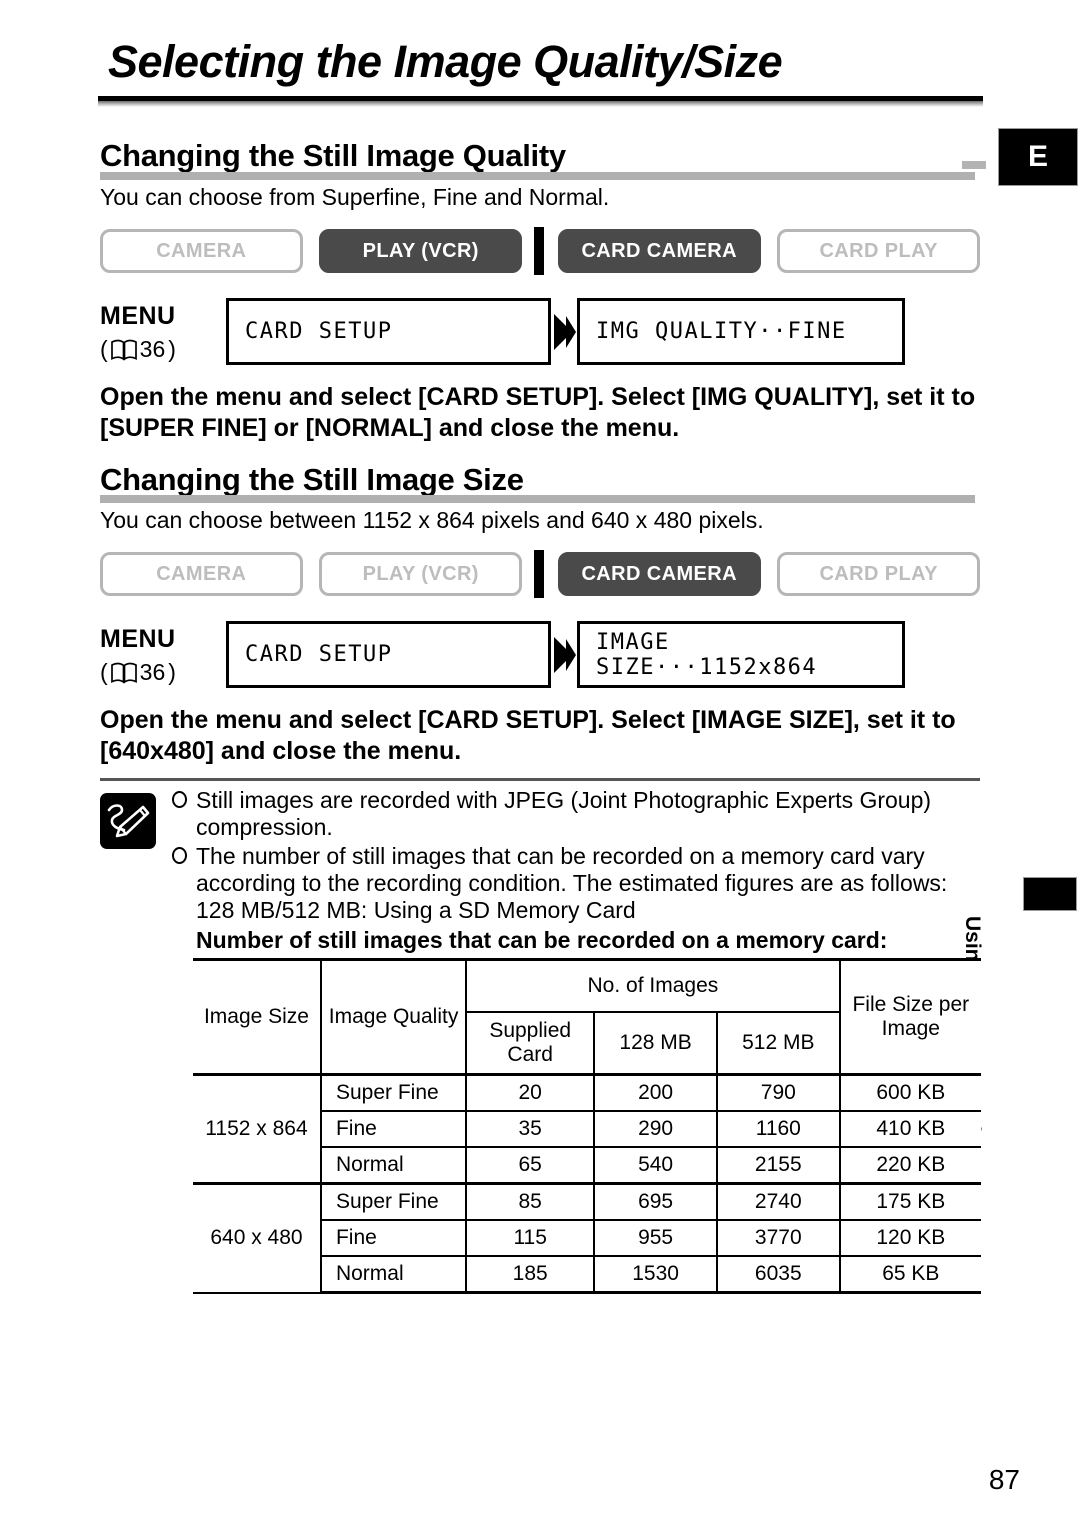 Image resolution: width=1080 pixels, height=1526 pixels. I want to click on cell-128mb: 695, so click(655, 1201).